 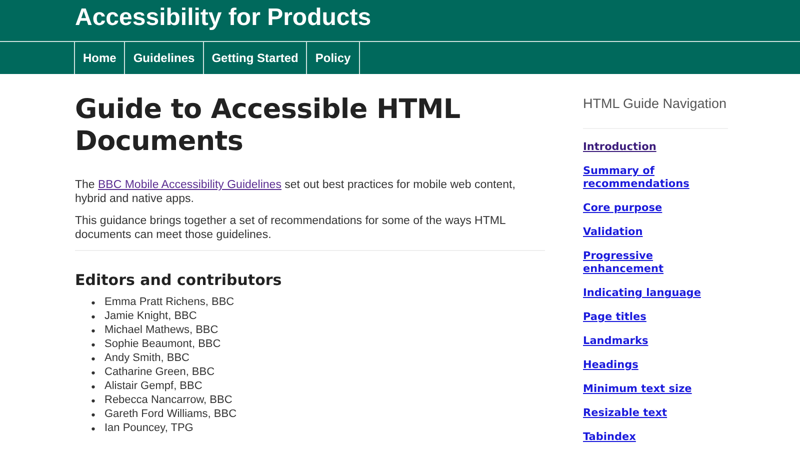 What do you see at coordinates (653, 413) in the screenshot?
I see `sidebar-link: Resizable text` at bounding box center [653, 413].